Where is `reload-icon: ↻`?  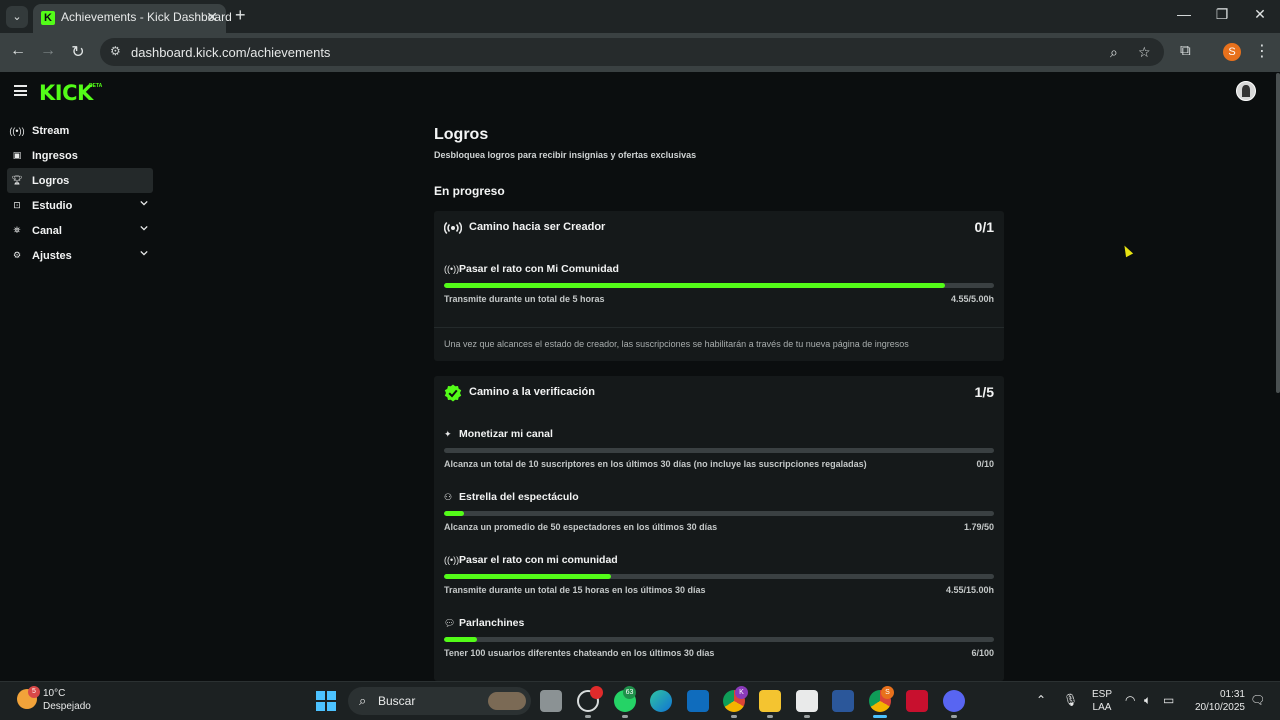
reload-icon: ↻ is located at coordinates (78, 52).